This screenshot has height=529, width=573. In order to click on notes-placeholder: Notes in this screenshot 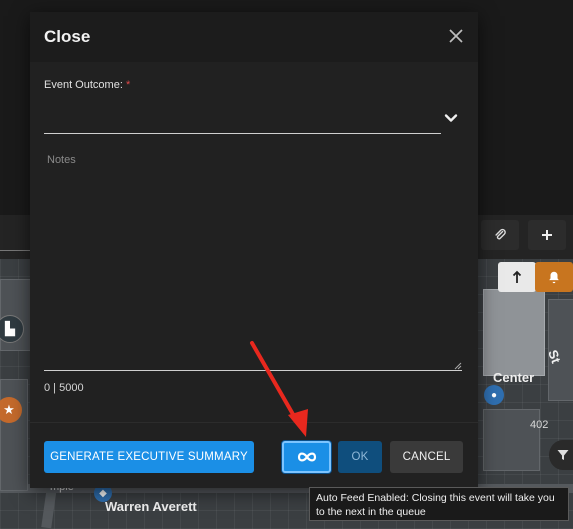, I will do `click(61, 160)`.